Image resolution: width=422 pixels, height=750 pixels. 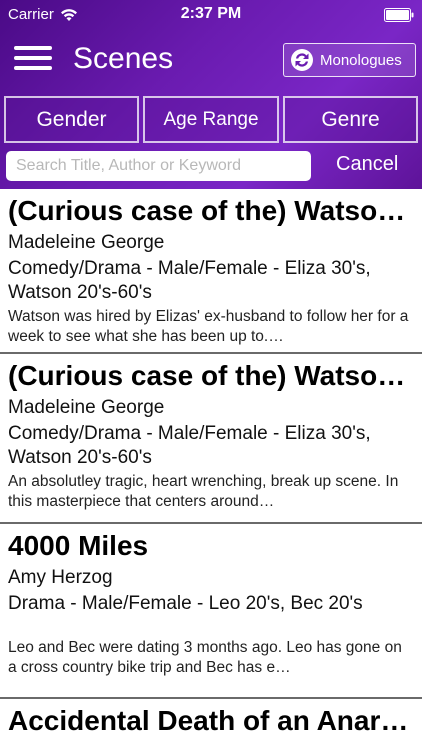 What do you see at coordinates (158, 166) in the screenshot?
I see `search-input` at bounding box center [158, 166].